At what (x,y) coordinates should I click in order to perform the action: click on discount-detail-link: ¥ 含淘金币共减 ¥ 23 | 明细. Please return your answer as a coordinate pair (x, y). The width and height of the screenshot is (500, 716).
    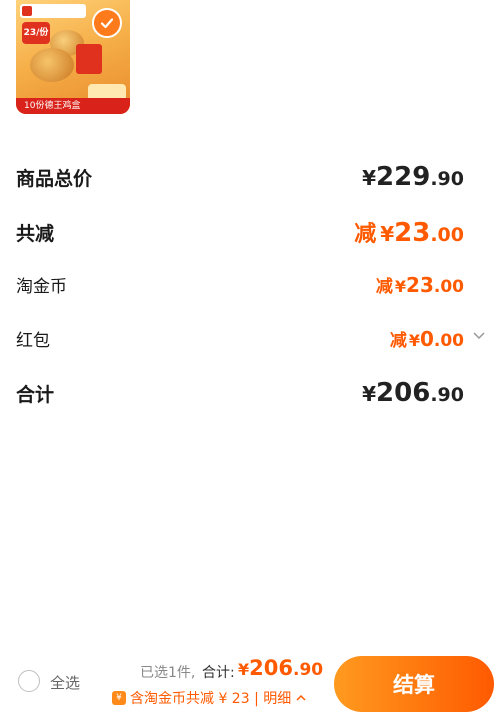
    Looking at the image, I should click on (209, 698).